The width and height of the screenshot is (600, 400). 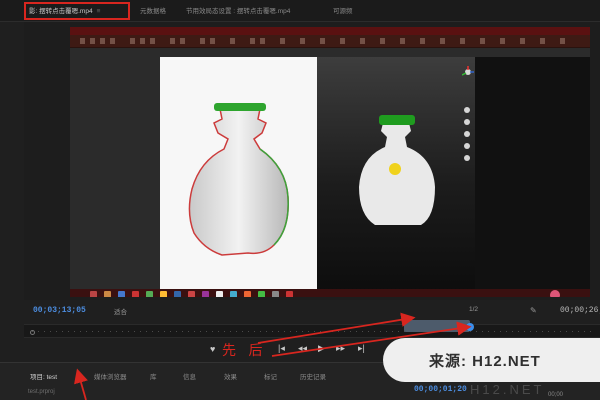 I want to click on video-tool-strip, so click(x=330, y=52).